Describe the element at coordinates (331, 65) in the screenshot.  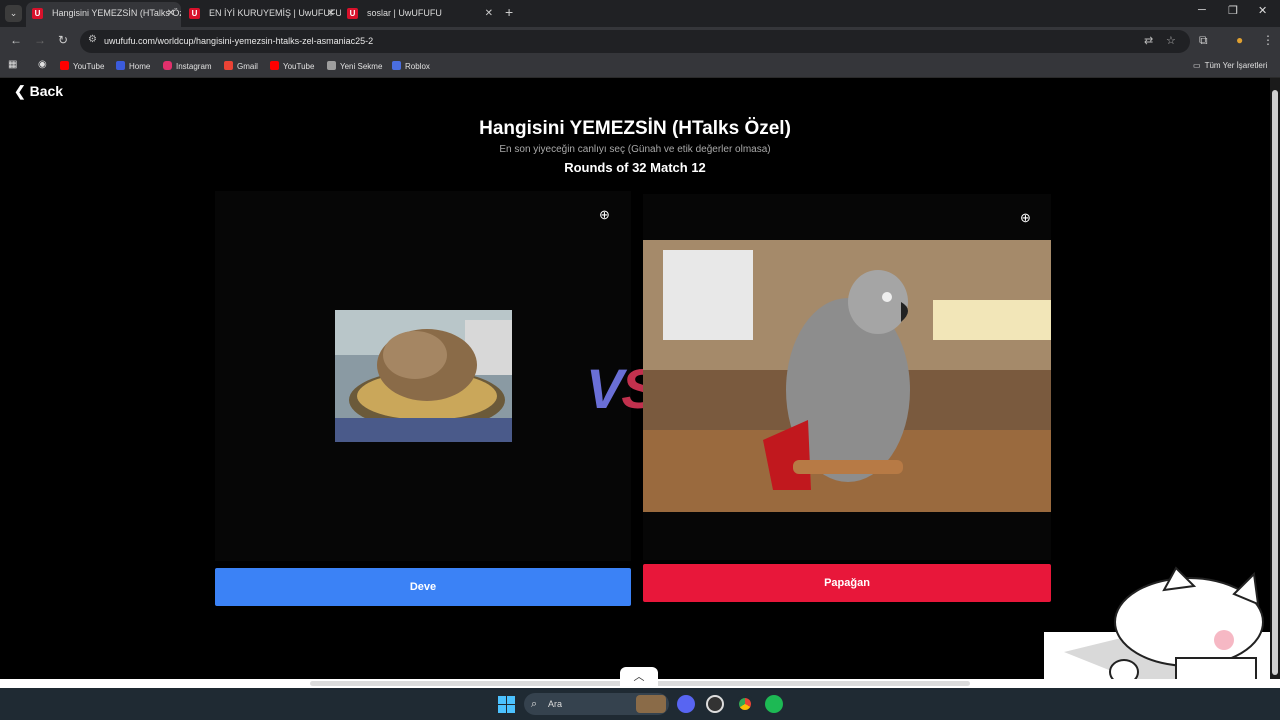
I see `grid-icon` at that location.